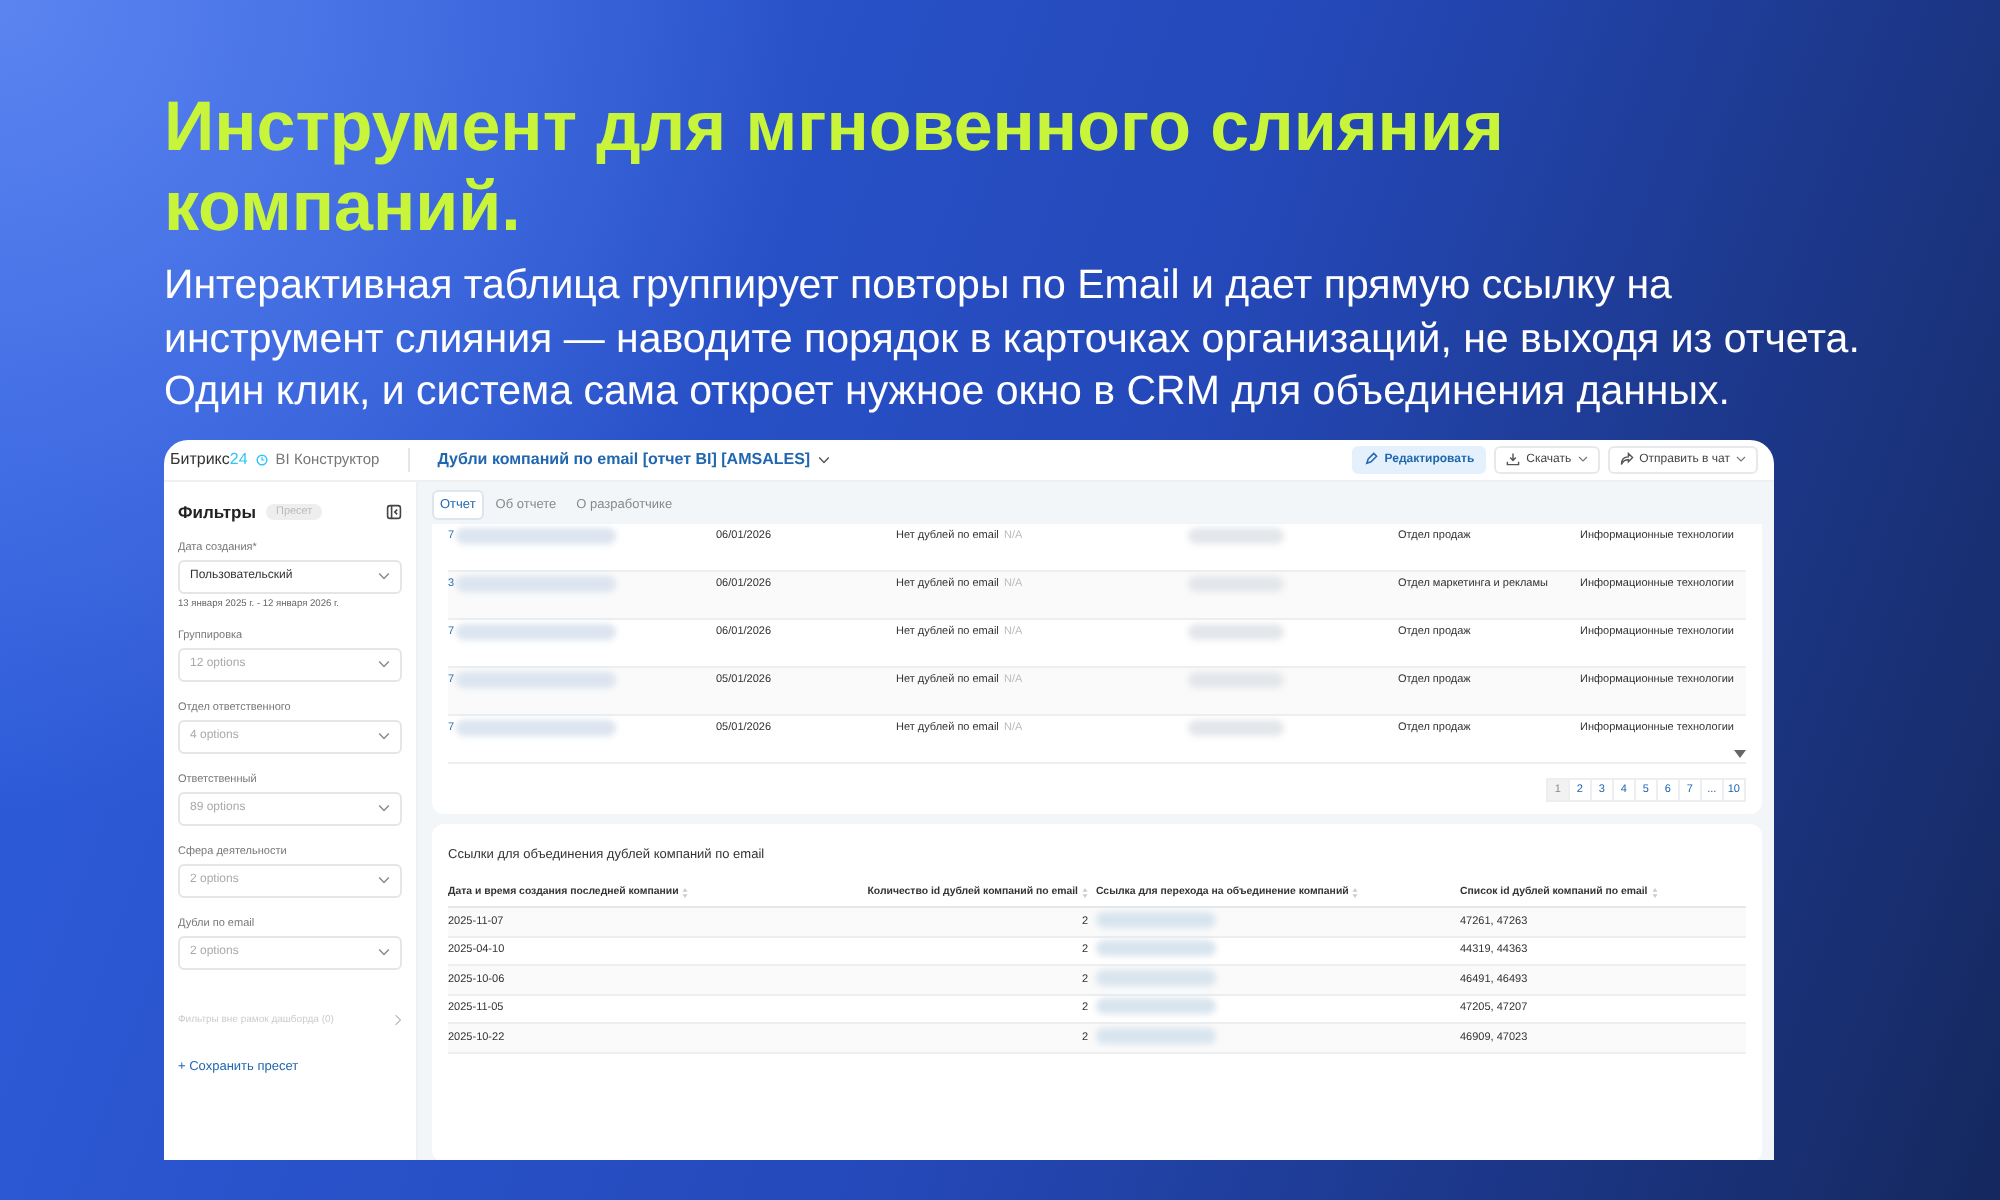  Describe the element at coordinates (209, 459) in the screenshot. I see `logo: Битрикс24` at that location.